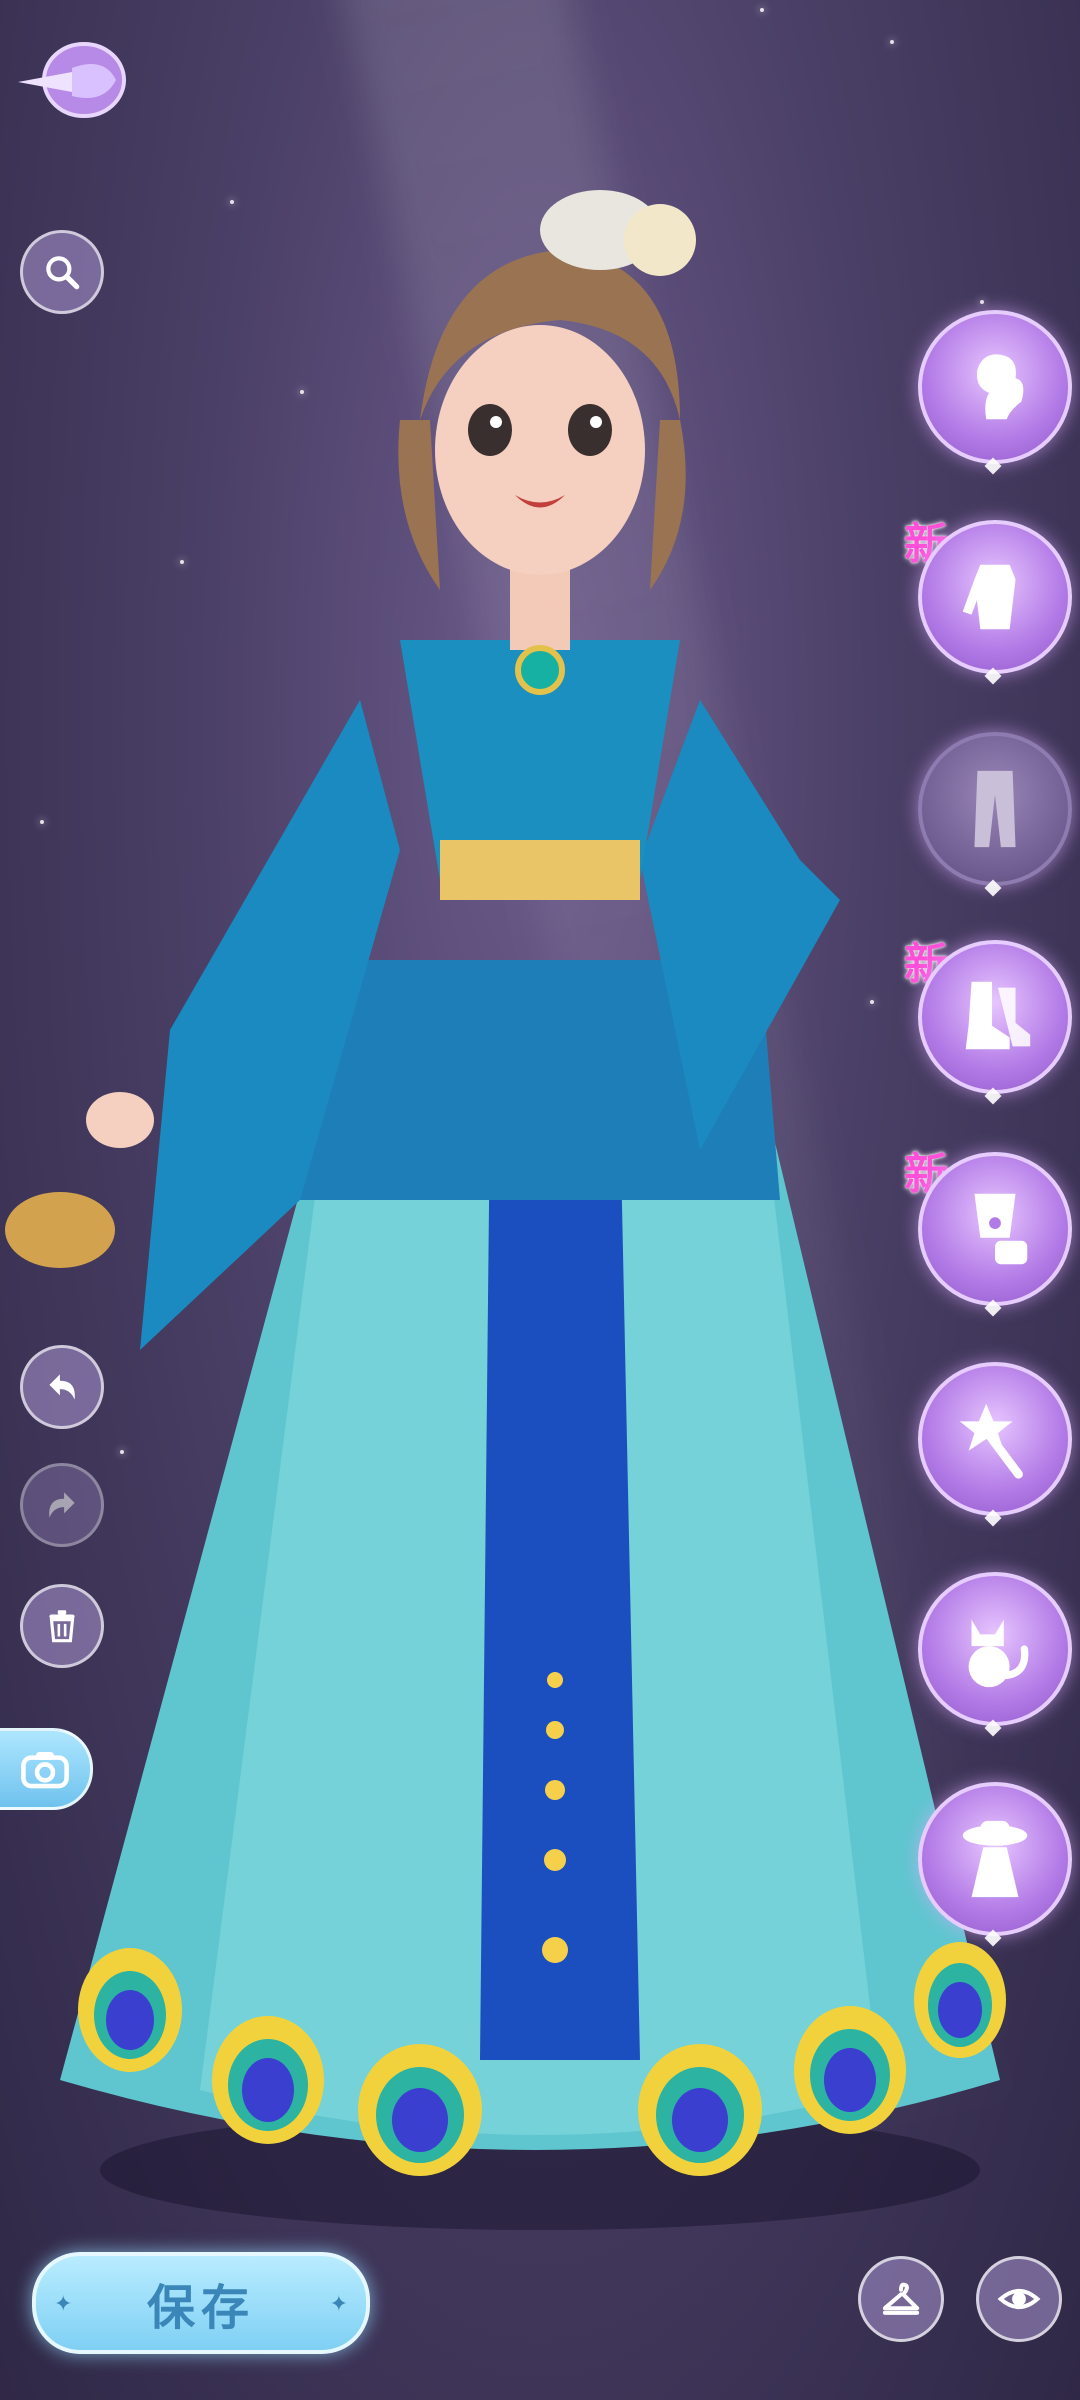  I want to click on preview-button, so click(1019, 2299).